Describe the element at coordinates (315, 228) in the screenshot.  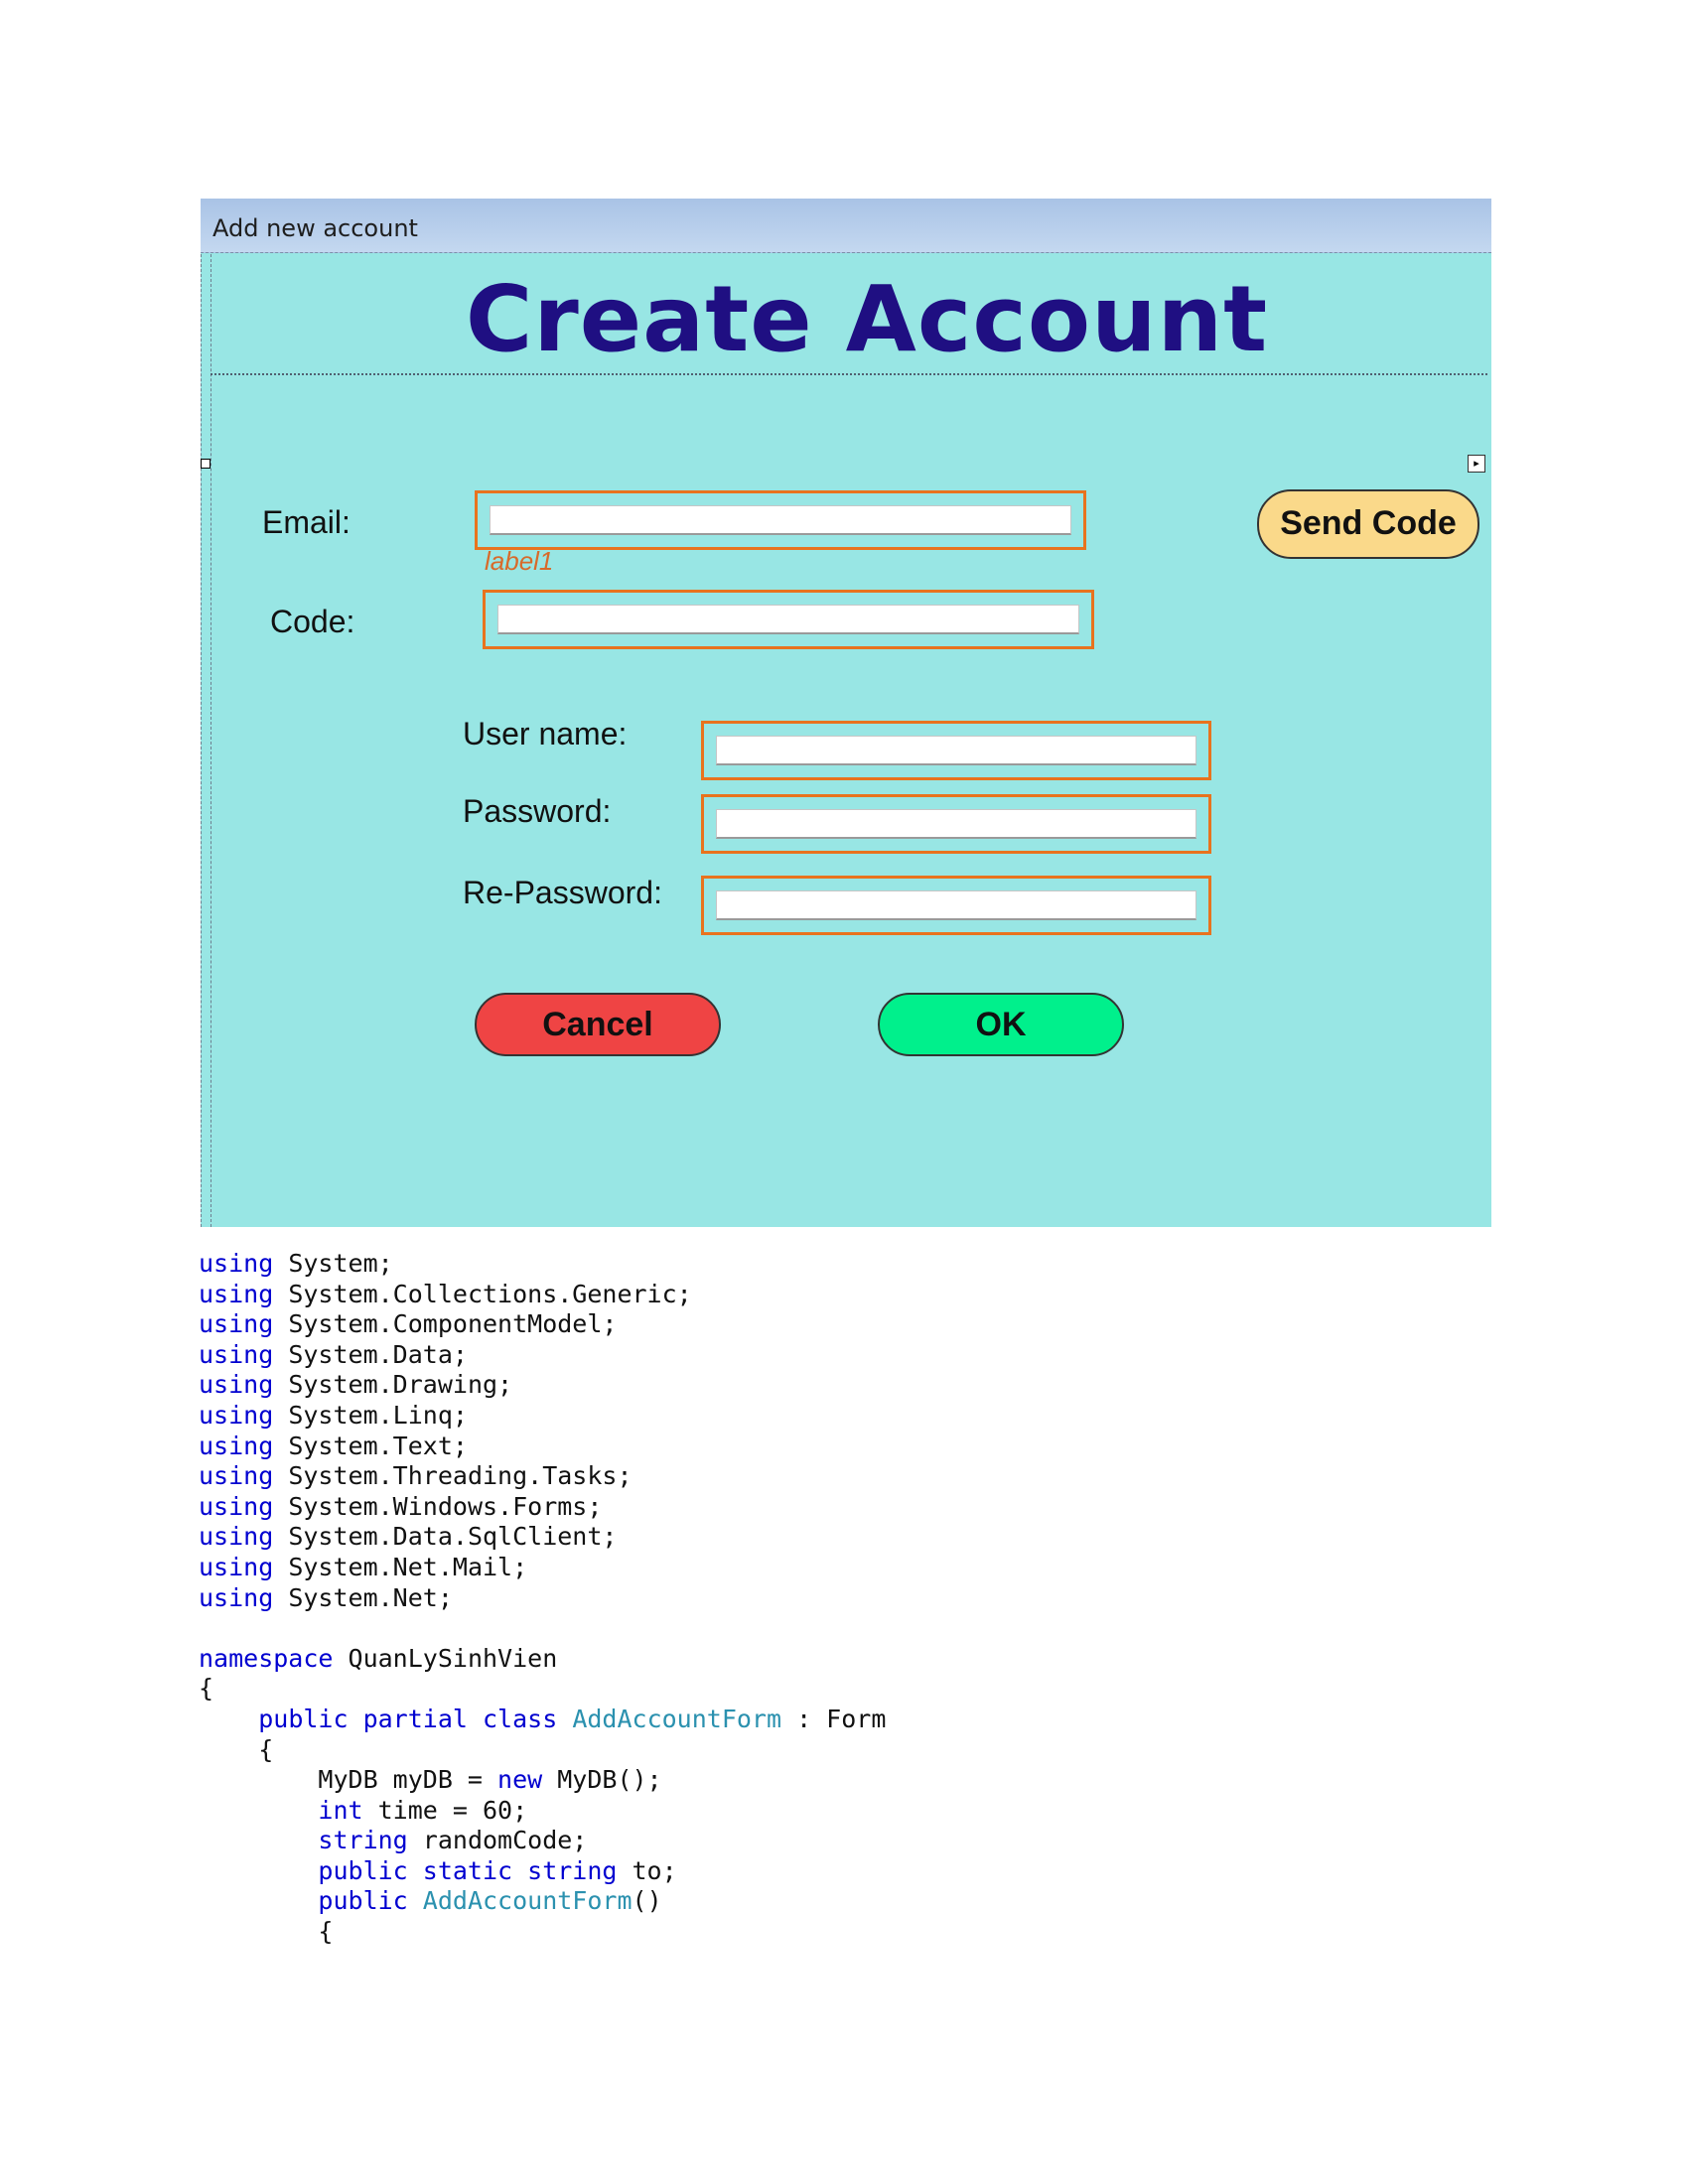
I see `window-title: Add new account` at that location.